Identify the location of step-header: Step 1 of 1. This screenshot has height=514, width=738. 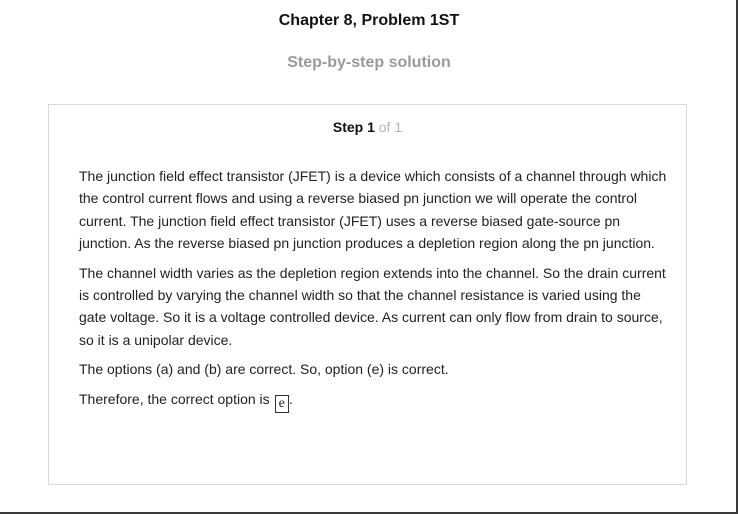
(367, 127).